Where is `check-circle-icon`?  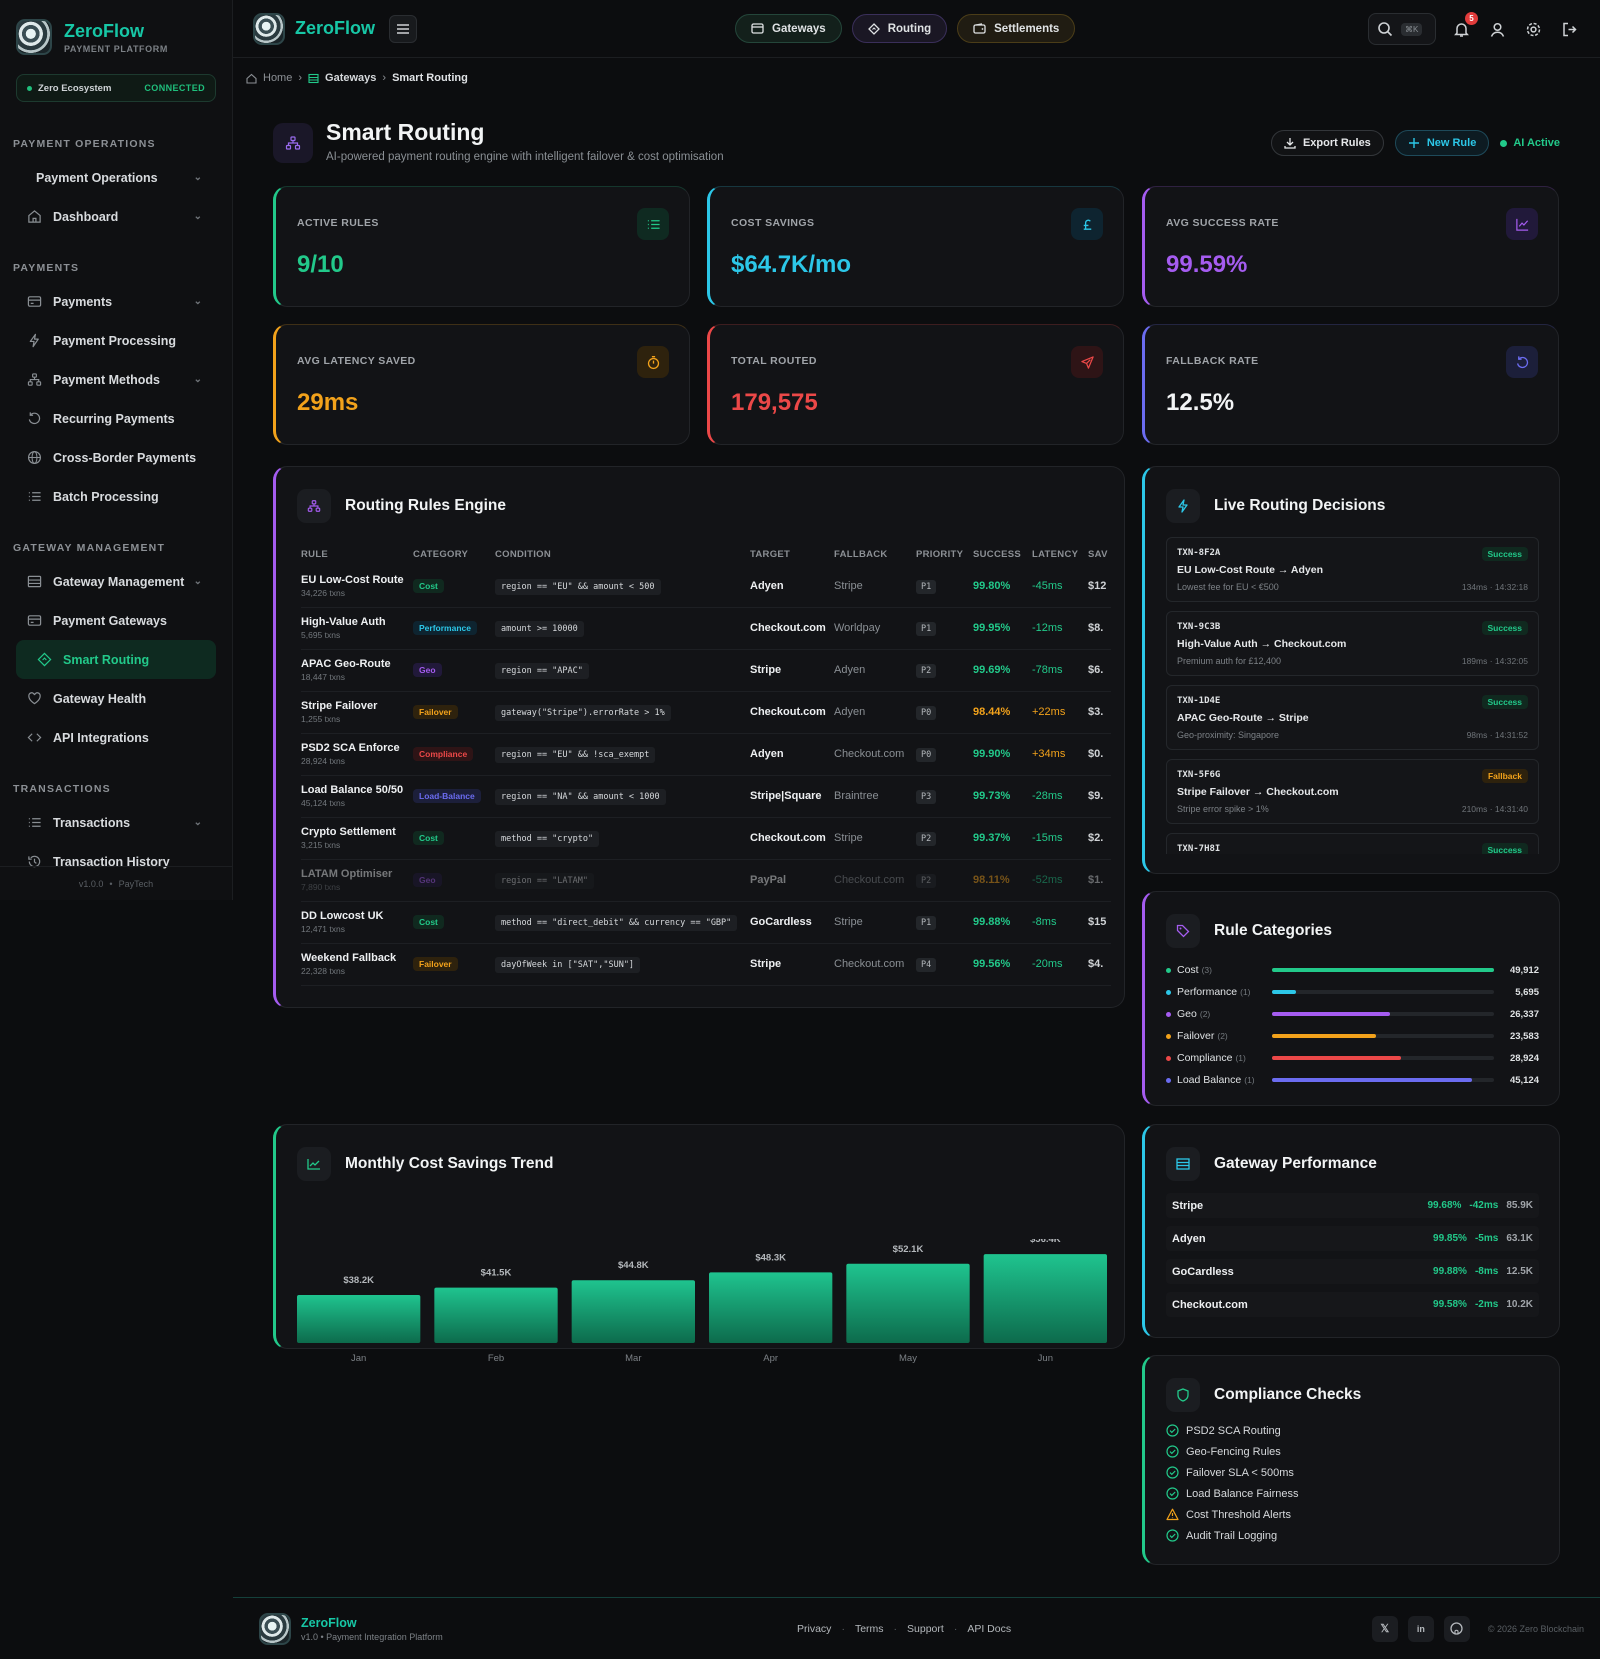 check-circle-icon is located at coordinates (1172, 1451).